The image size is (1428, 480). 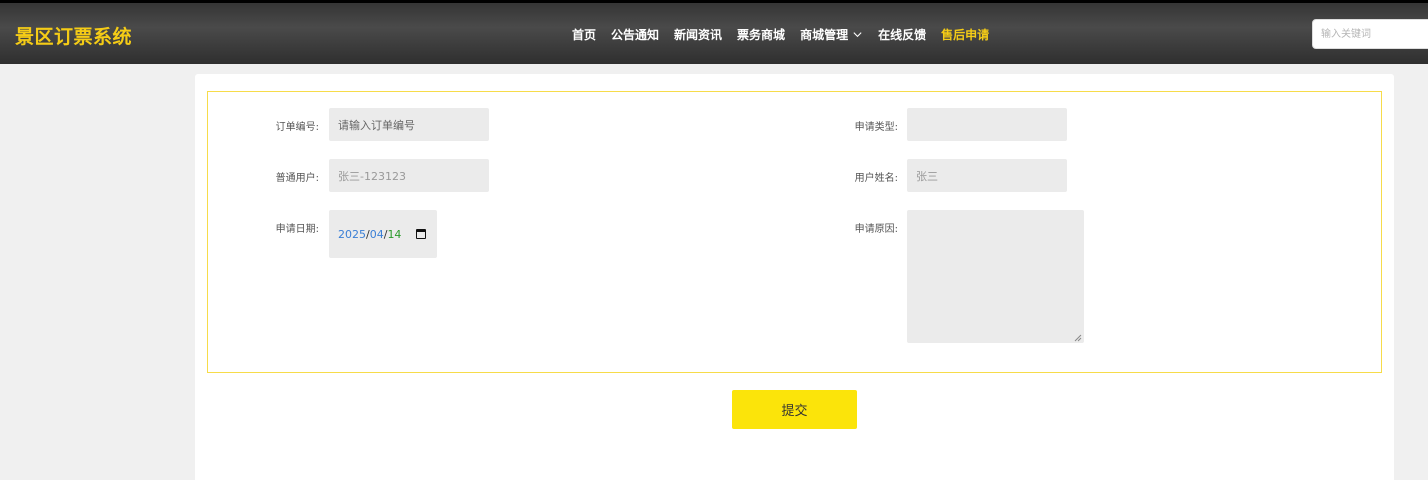 I want to click on user-name-label: 用户姓名:, so click(x=876, y=178).